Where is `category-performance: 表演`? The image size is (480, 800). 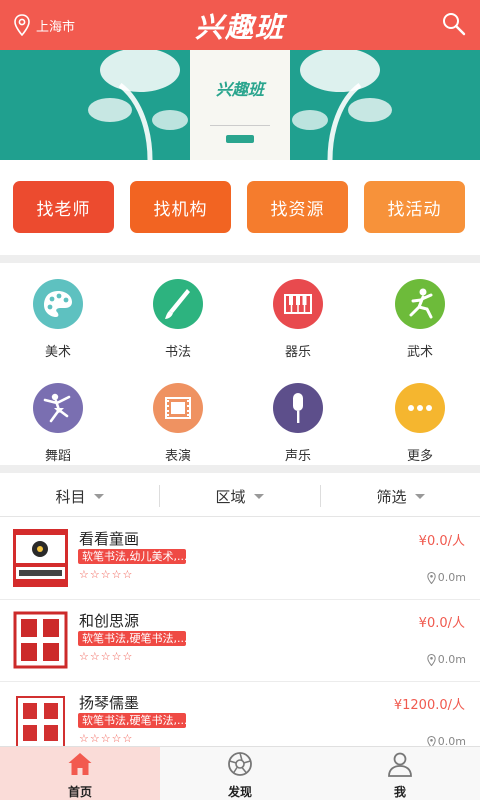
category-performance: 表演 is located at coordinates (178, 416).